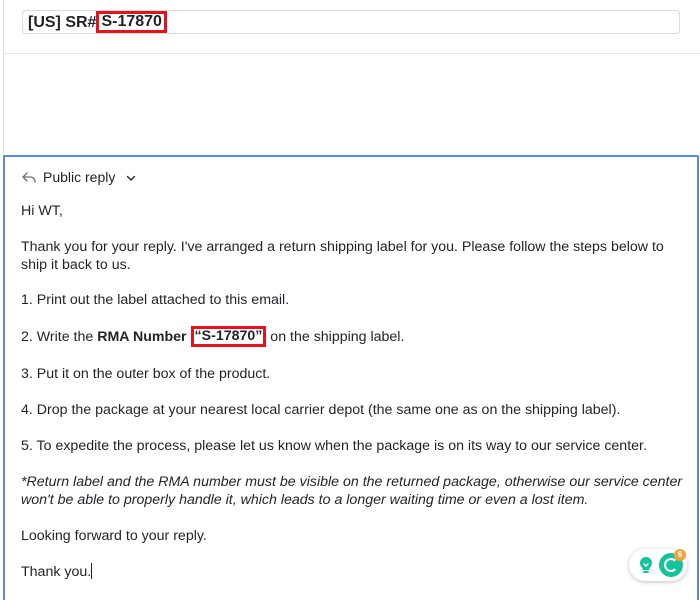 The width and height of the screenshot is (700, 600). What do you see at coordinates (672, 563) in the screenshot?
I see `grammar-assistant-icon: 6` at bounding box center [672, 563].